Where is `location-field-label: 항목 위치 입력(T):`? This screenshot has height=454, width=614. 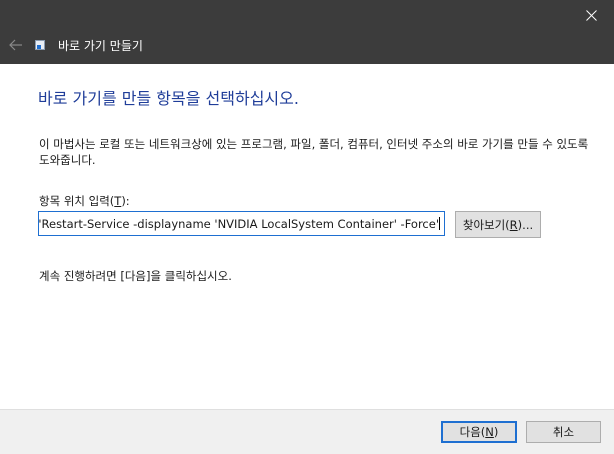
location-field-label: 항목 위치 입력(T): is located at coordinates (84, 201).